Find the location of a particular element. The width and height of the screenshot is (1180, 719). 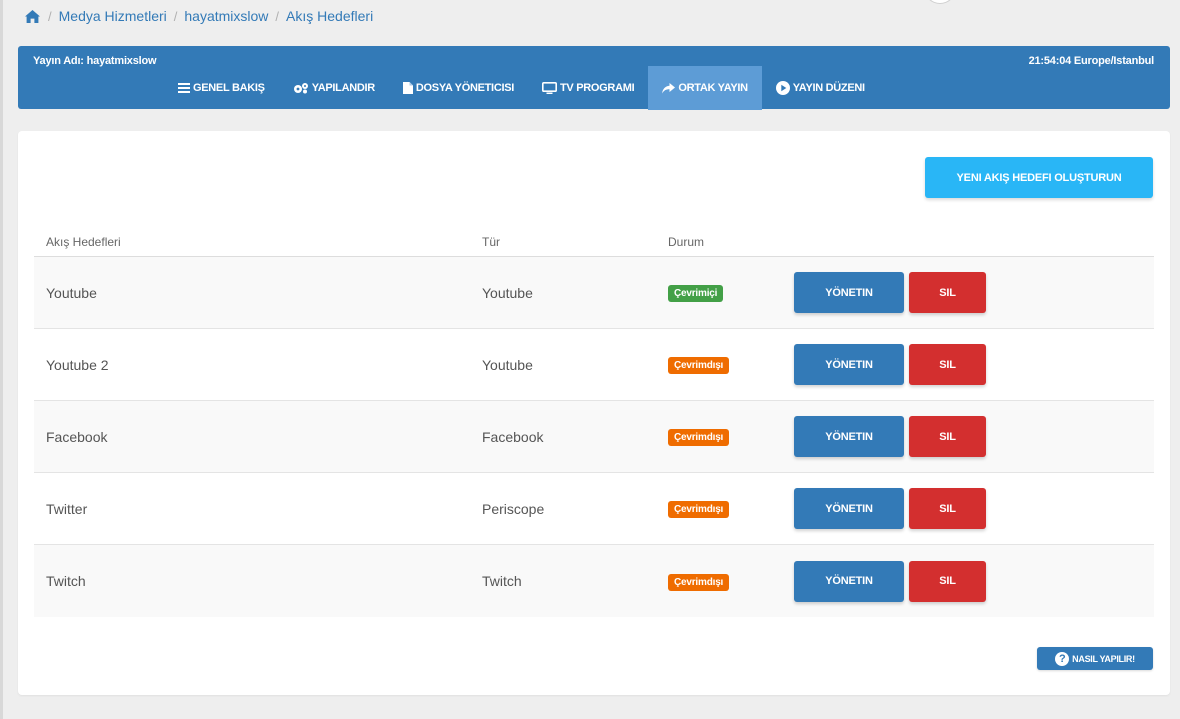

tab-restream: ORTAK YAYIN is located at coordinates (705, 88).